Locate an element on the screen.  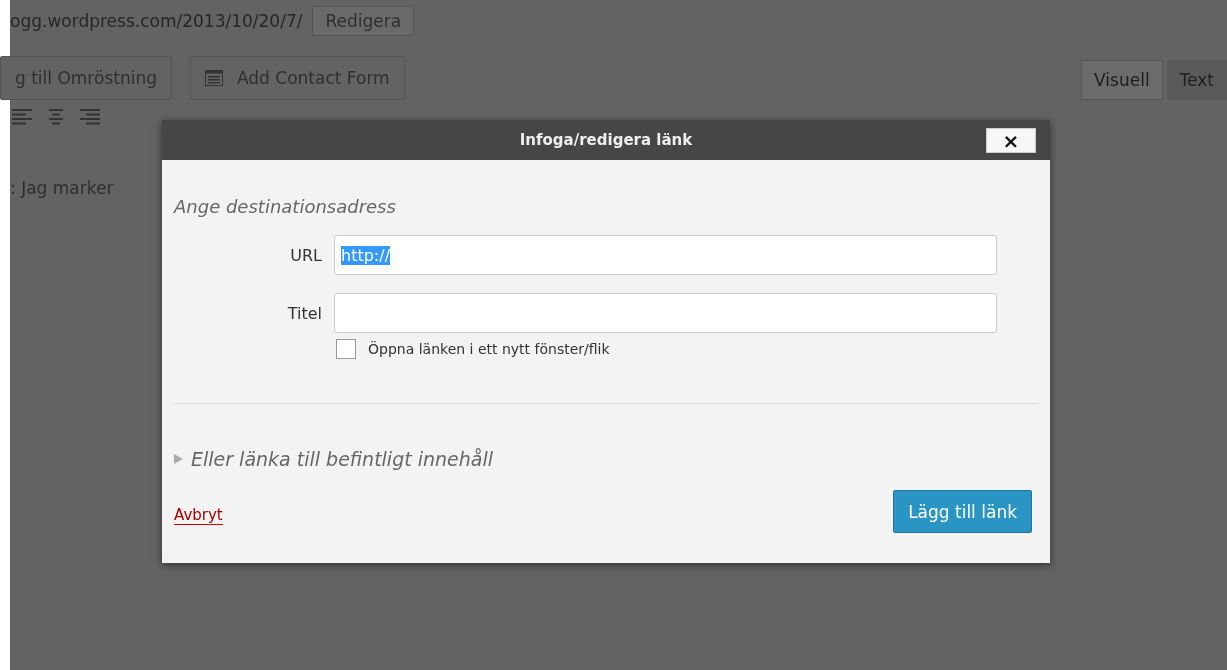
existing-content-toggle: Eller länka till befintligt innehåll is located at coordinates (342, 459).